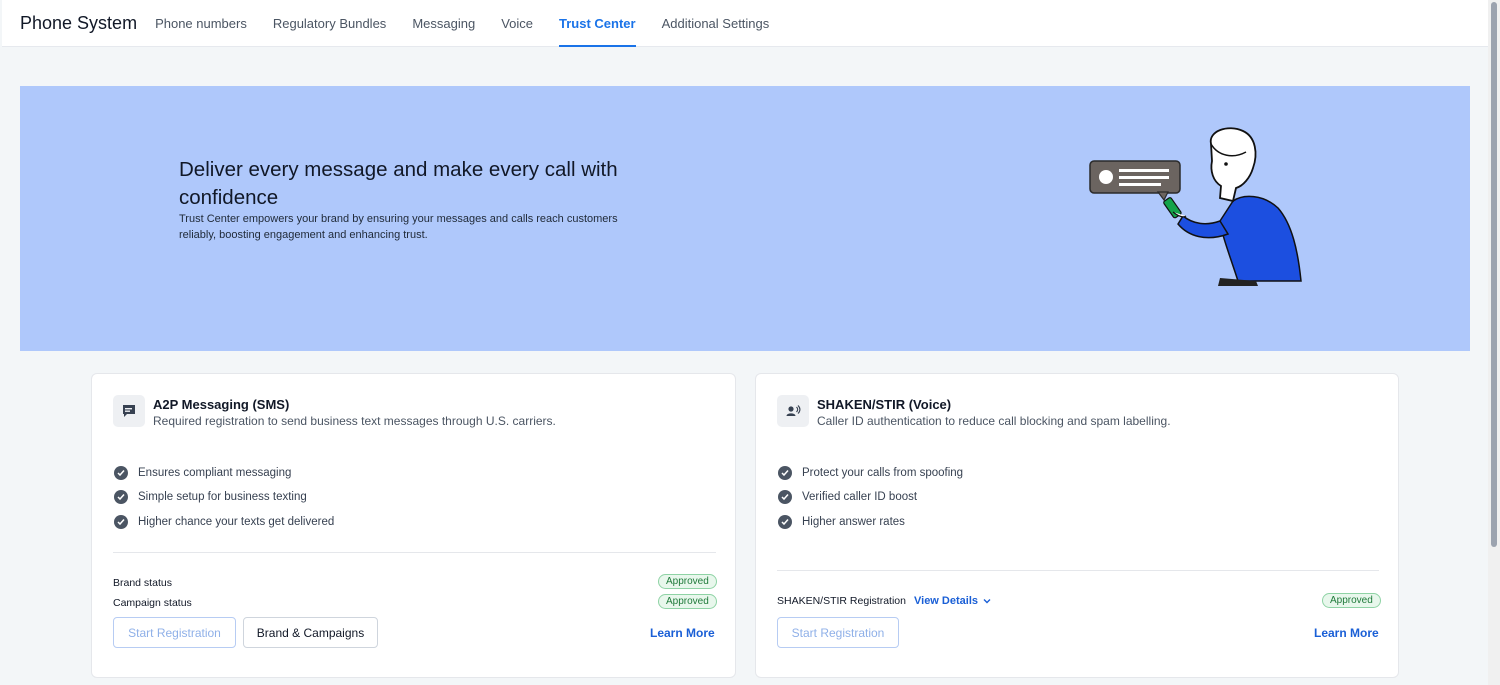 The width and height of the screenshot is (1500, 685). Describe the element at coordinates (687, 601) in the screenshot. I see `campaign-status-badge: Approved` at that location.